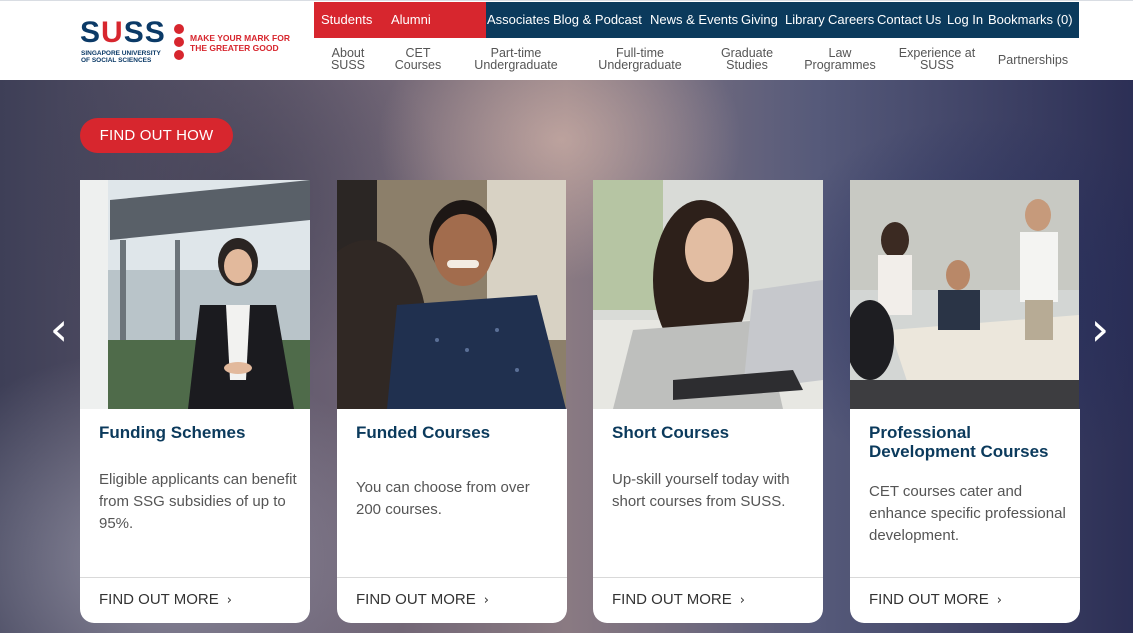 The width and height of the screenshot is (1133, 633). I want to click on nav-law-programmes: Law Programmes, so click(840, 59).